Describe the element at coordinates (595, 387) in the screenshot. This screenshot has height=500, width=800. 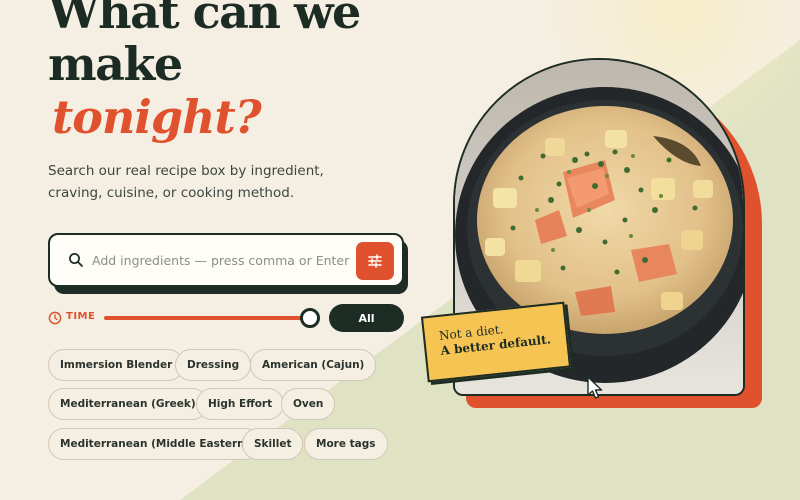
I see `mouse-pointer-icon` at that location.